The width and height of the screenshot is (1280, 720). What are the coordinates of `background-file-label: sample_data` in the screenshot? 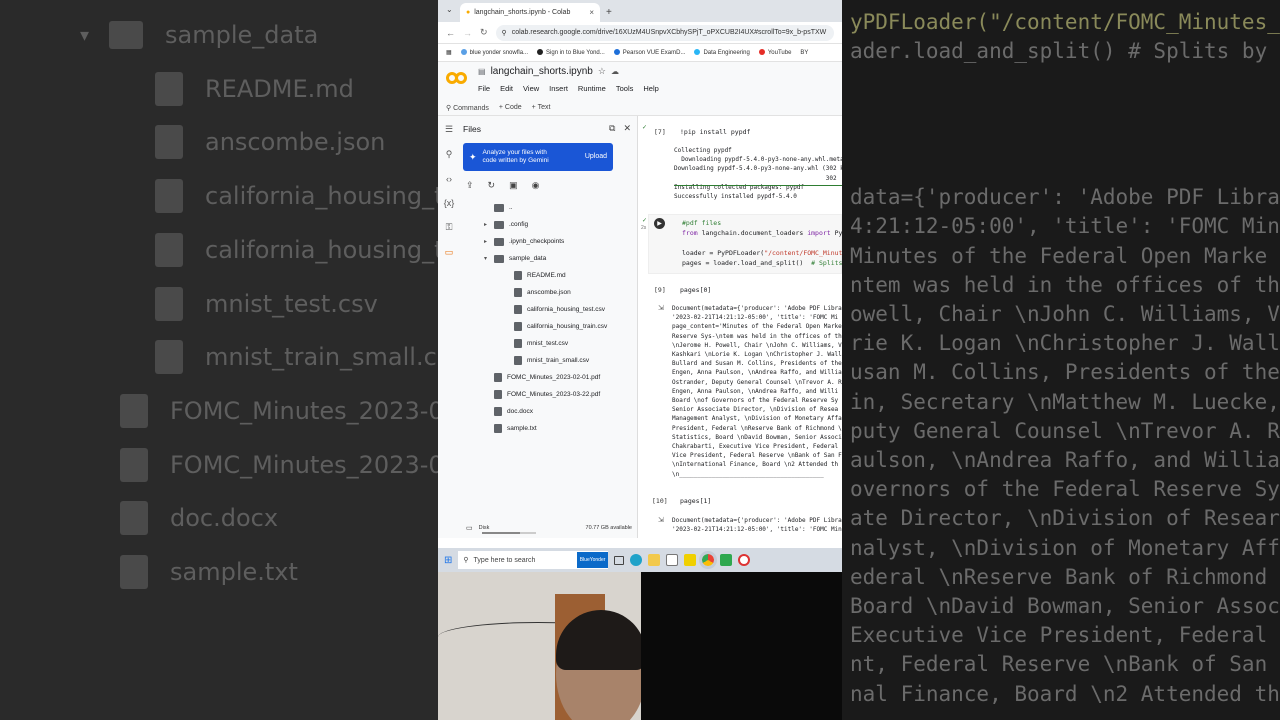 It's located at (242, 35).